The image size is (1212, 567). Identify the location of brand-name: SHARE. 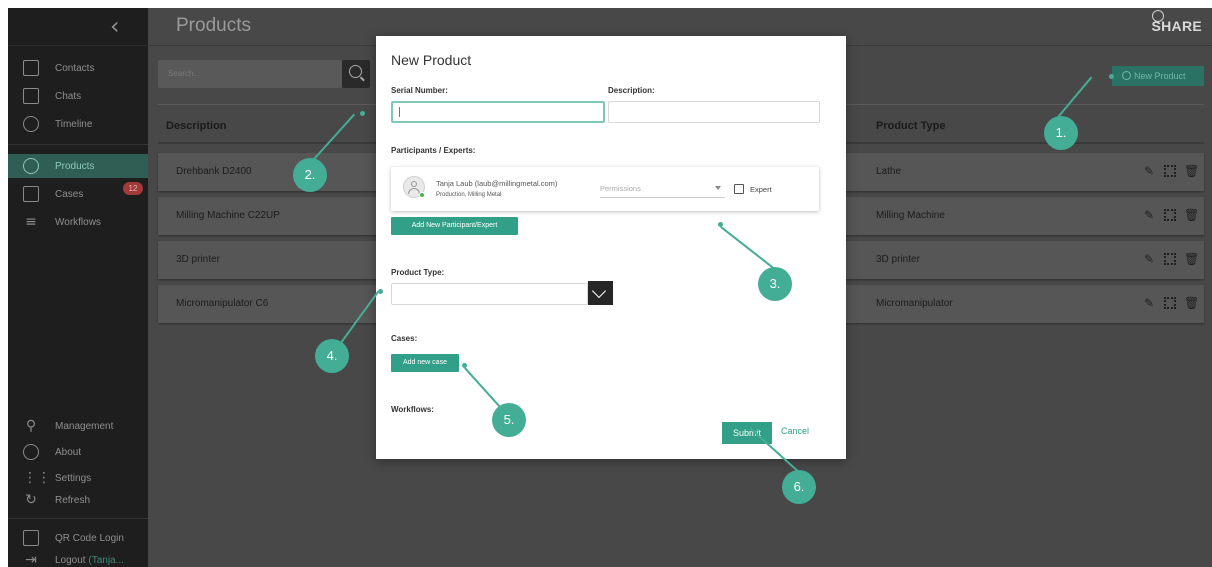
(1176, 26).